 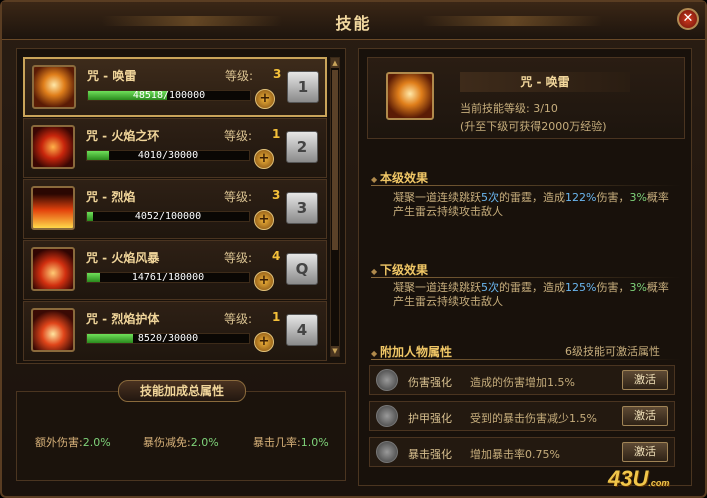 I want to click on extra-attributes-title: 附加人物属性, so click(x=411, y=351).